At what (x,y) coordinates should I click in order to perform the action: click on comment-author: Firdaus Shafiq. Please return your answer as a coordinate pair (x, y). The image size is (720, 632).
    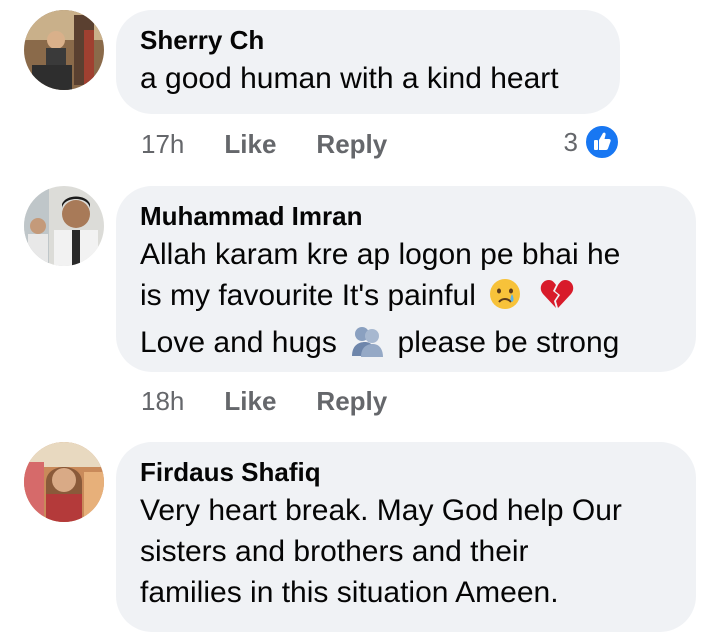
    Looking at the image, I should click on (405, 472).